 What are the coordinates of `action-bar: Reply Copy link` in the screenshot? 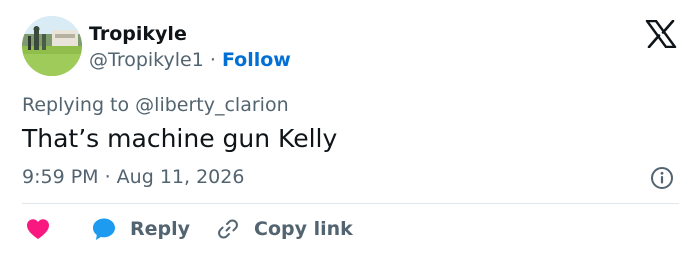 It's located at (352, 229).